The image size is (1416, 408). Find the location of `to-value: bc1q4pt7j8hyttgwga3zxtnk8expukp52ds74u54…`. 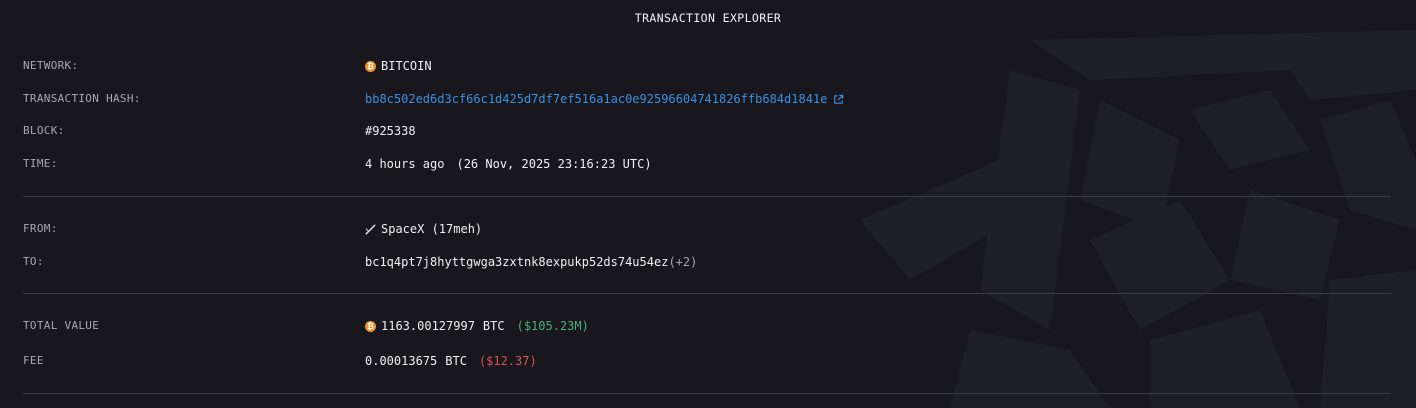

to-value: bc1q4pt7j8hyttgwga3zxtnk8expukp52ds74u54… is located at coordinates (531, 262).